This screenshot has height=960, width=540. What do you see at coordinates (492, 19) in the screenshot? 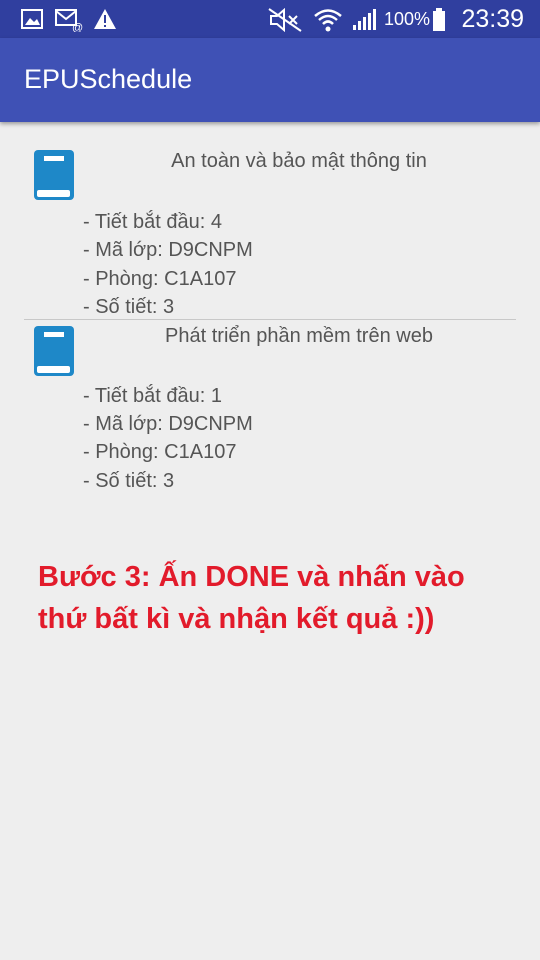
I see `clock: 23:39` at bounding box center [492, 19].